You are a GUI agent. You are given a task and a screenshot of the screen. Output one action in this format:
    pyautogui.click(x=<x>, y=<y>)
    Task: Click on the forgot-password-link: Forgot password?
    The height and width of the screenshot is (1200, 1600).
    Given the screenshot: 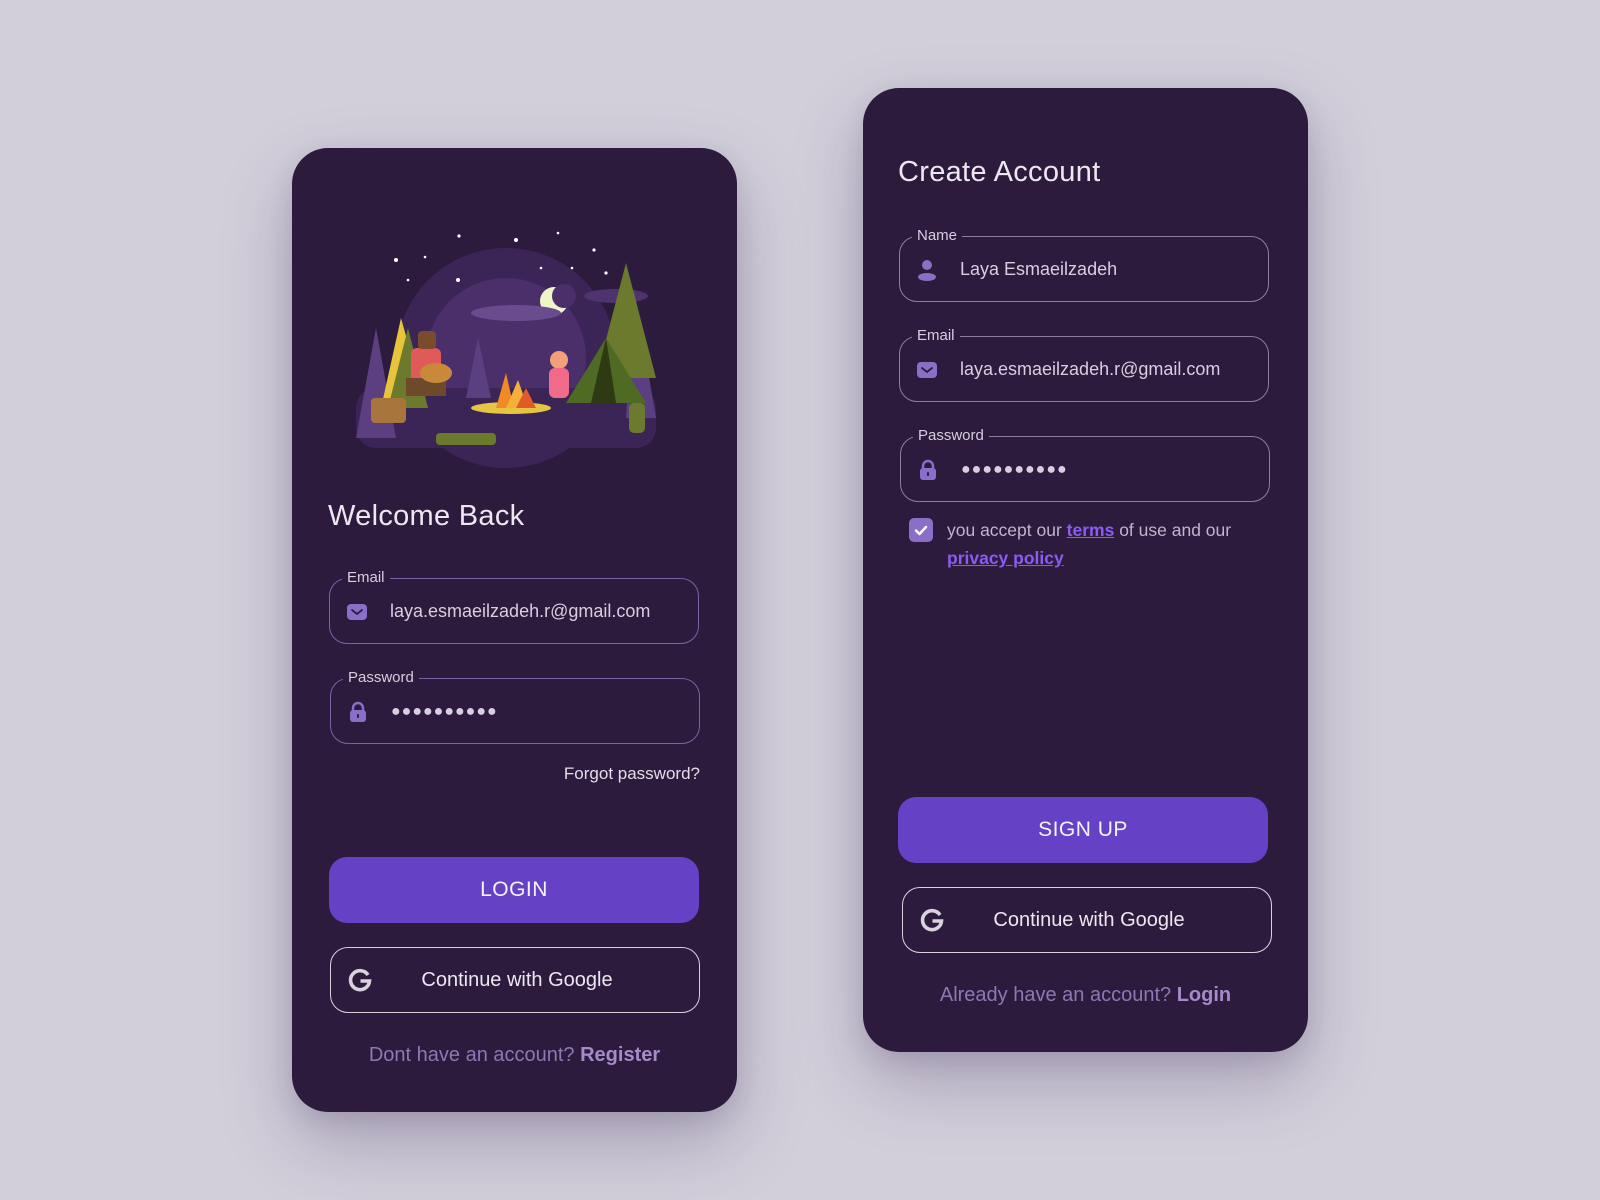 What is the action you would take?
    pyautogui.click(x=632, y=774)
    